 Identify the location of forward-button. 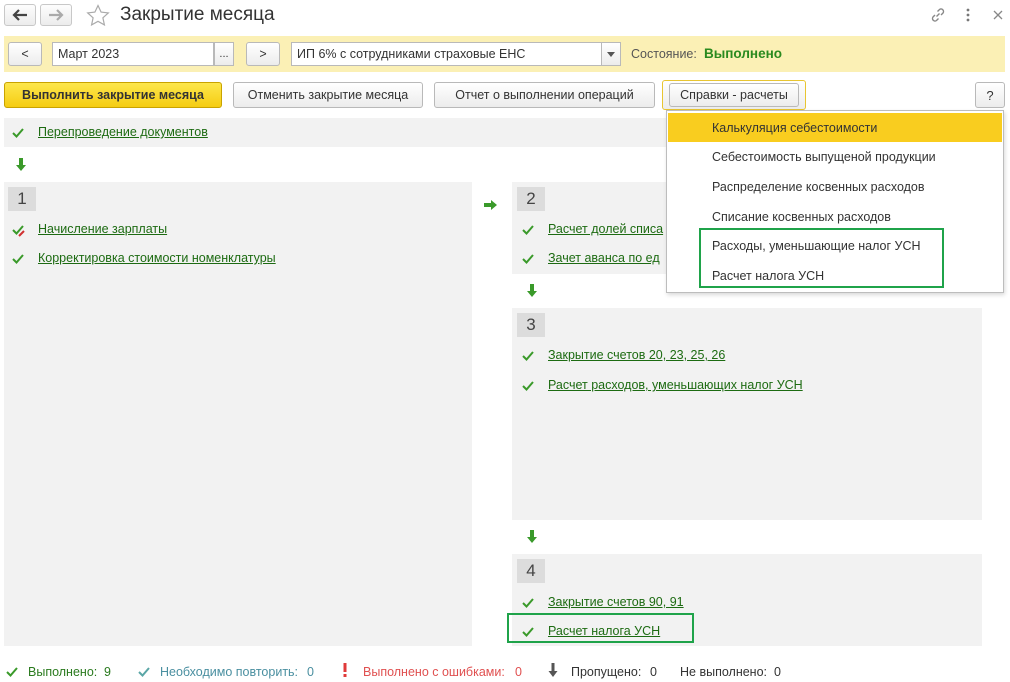
(56, 15).